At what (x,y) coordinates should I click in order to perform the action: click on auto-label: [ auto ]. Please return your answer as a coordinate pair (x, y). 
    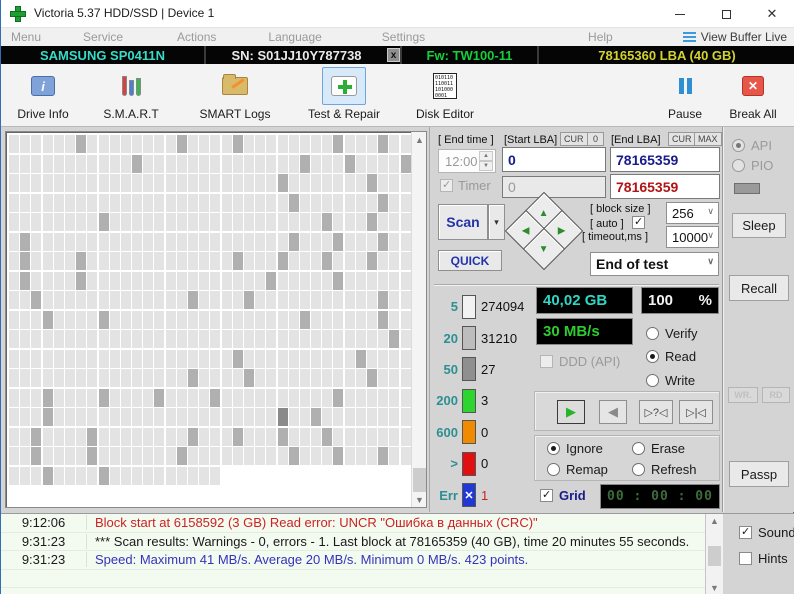
    Looking at the image, I should click on (607, 224).